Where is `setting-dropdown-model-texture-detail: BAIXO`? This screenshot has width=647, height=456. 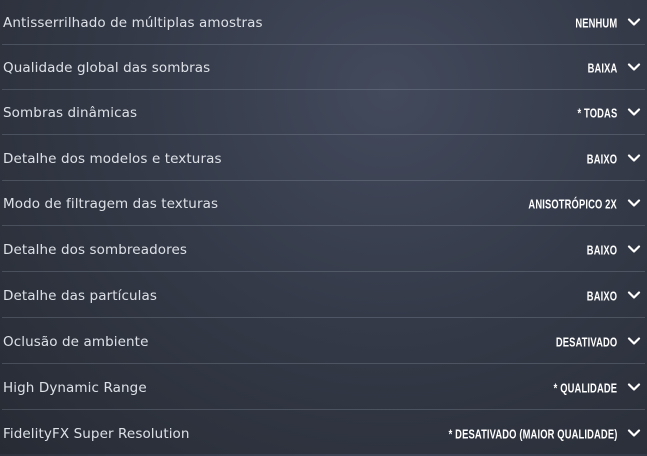 setting-dropdown-model-texture-detail: BAIXO is located at coordinates (608, 158).